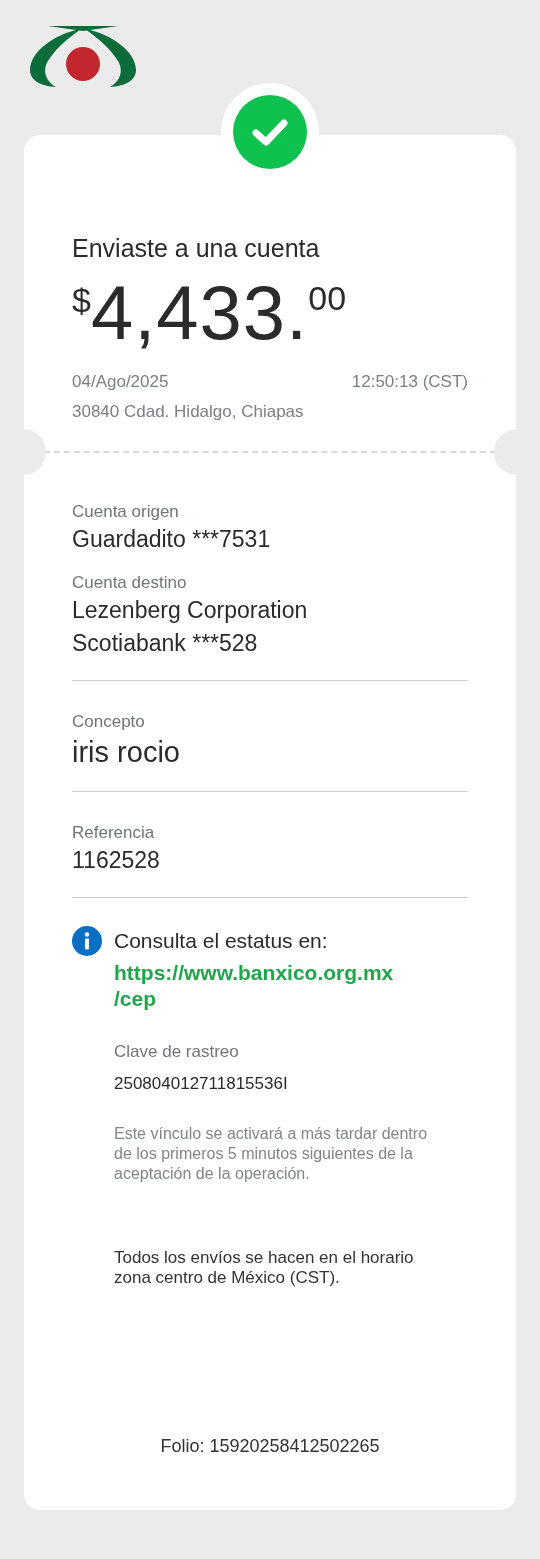 The height and width of the screenshot is (1559, 540). I want to click on field-value: Lezenberg Corporation Scotiabank ***528, so click(190, 627).